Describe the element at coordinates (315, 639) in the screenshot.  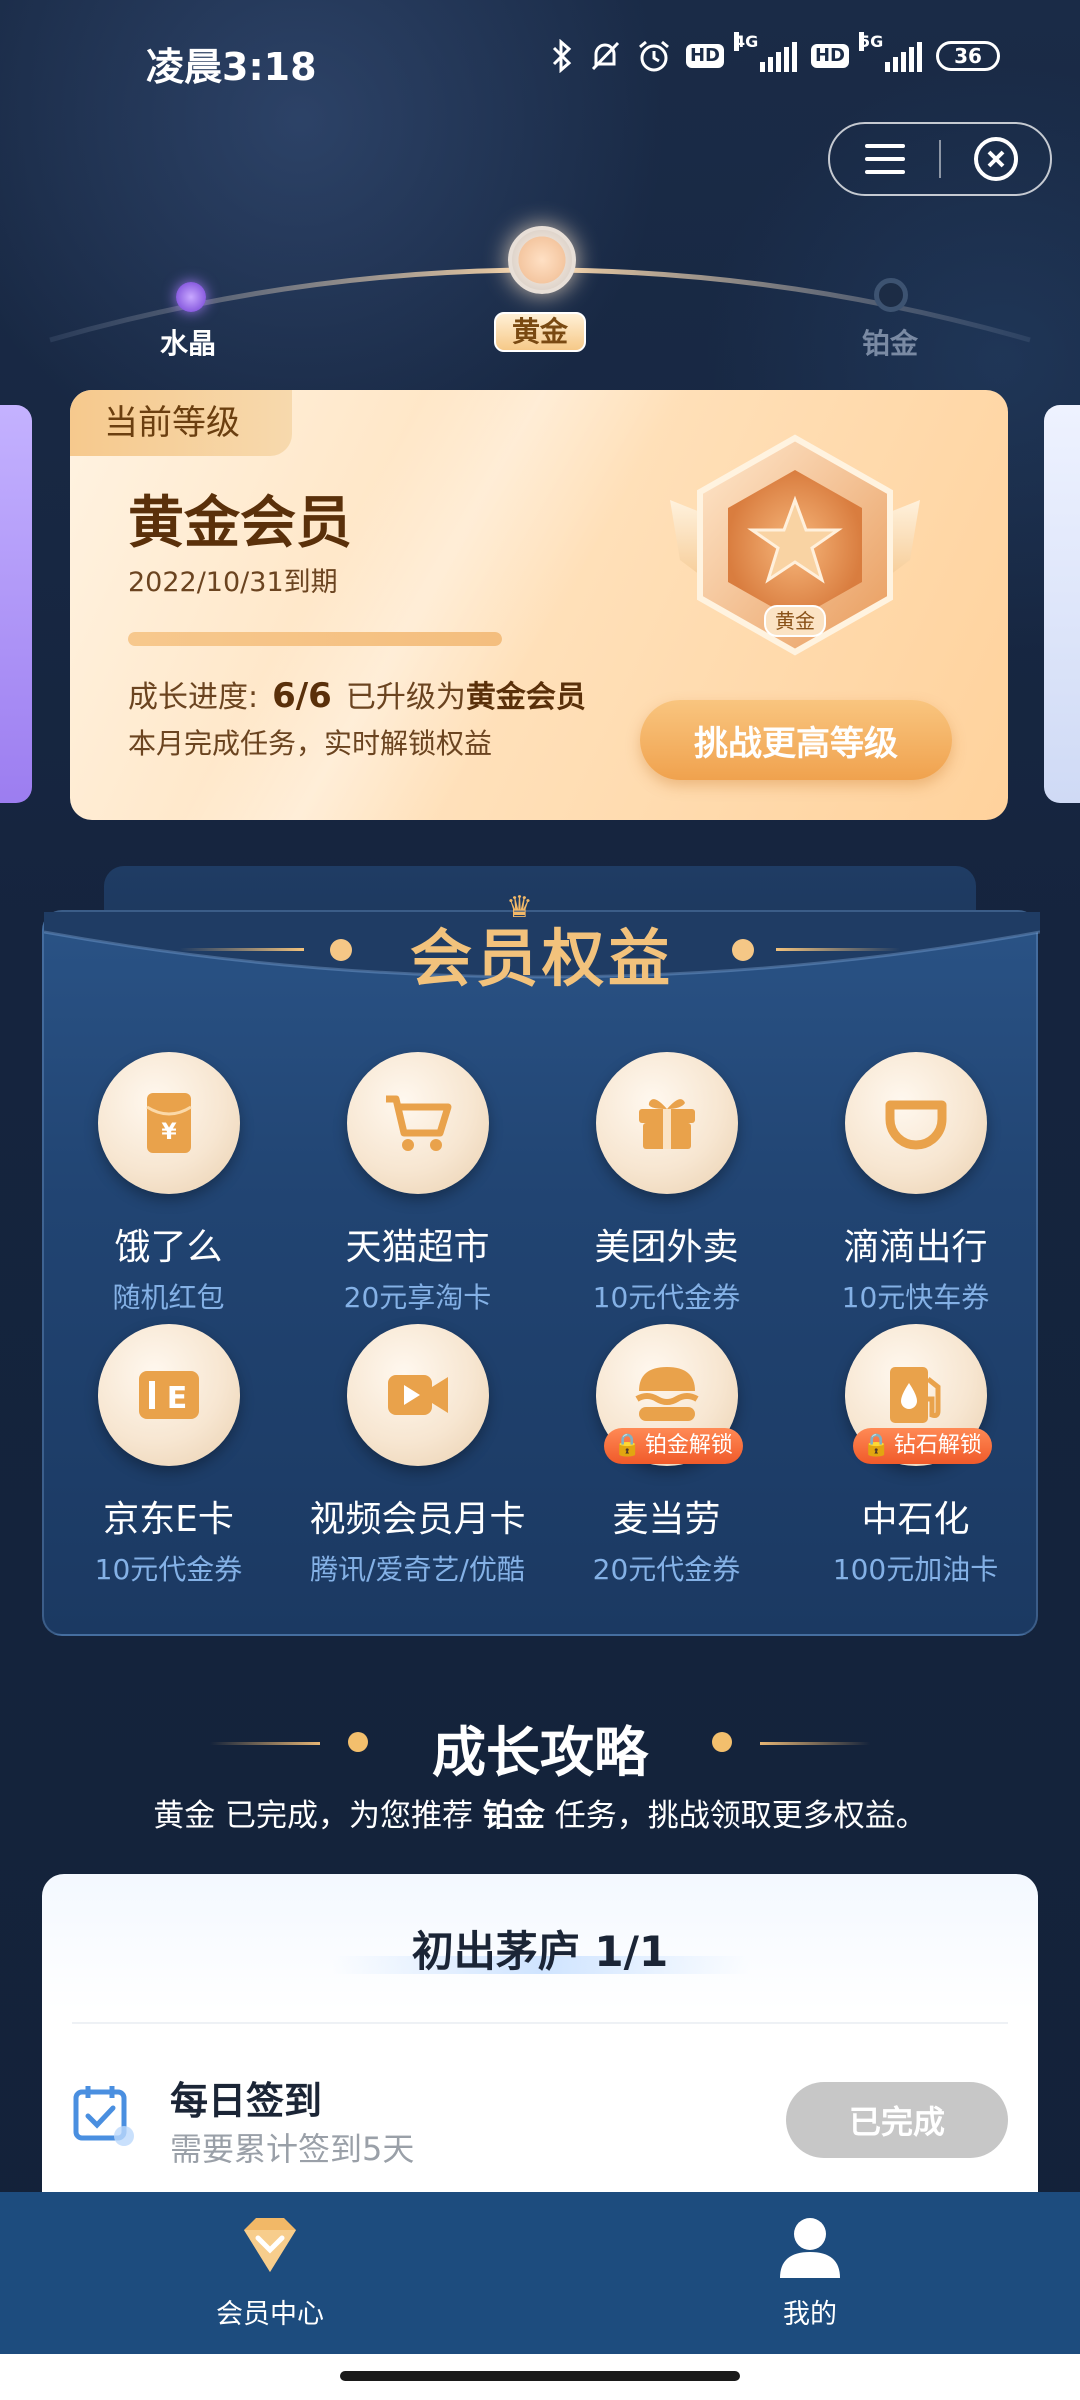
I see `growth-progress-bar` at that location.